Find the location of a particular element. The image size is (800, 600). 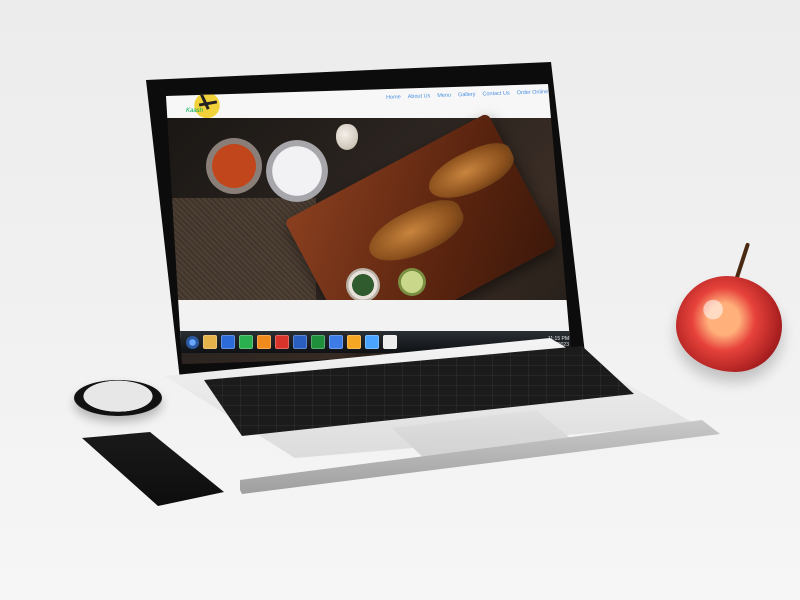

apple is located at coordinates (729, 324).